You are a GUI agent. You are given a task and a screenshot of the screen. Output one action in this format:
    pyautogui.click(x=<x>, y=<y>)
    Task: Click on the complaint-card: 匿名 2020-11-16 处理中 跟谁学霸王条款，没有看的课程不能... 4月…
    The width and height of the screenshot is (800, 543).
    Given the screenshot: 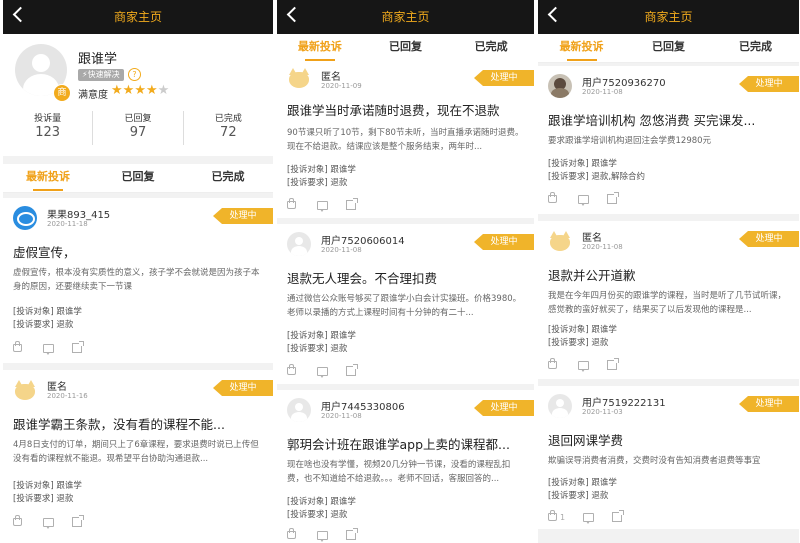 What is the action you would take?
    pyautogui.click(x=138, y=456)
    